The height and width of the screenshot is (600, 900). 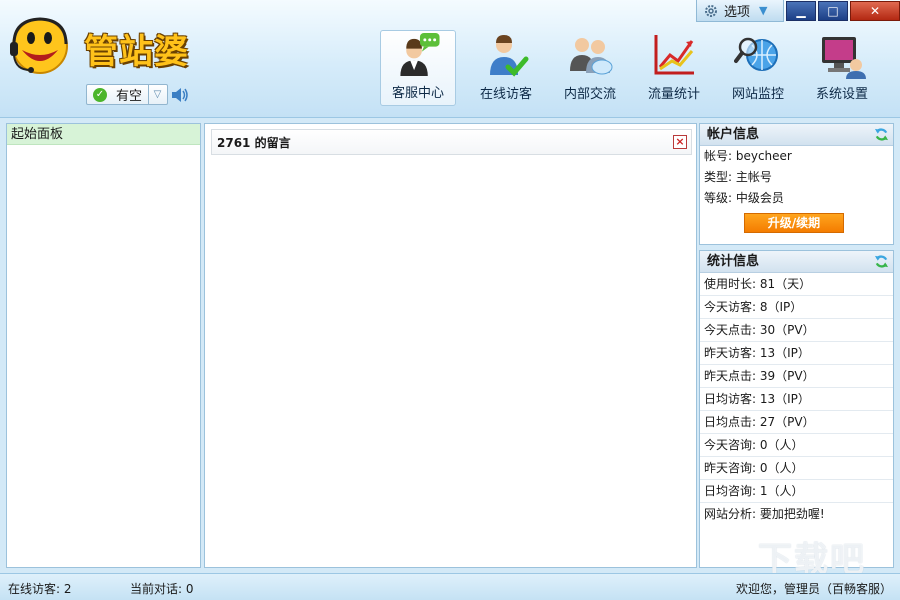 What do you see at coordinates (841, 94) in the screenshot?
I see `nav-label: 系统设置` at bounding box center [841, 94].